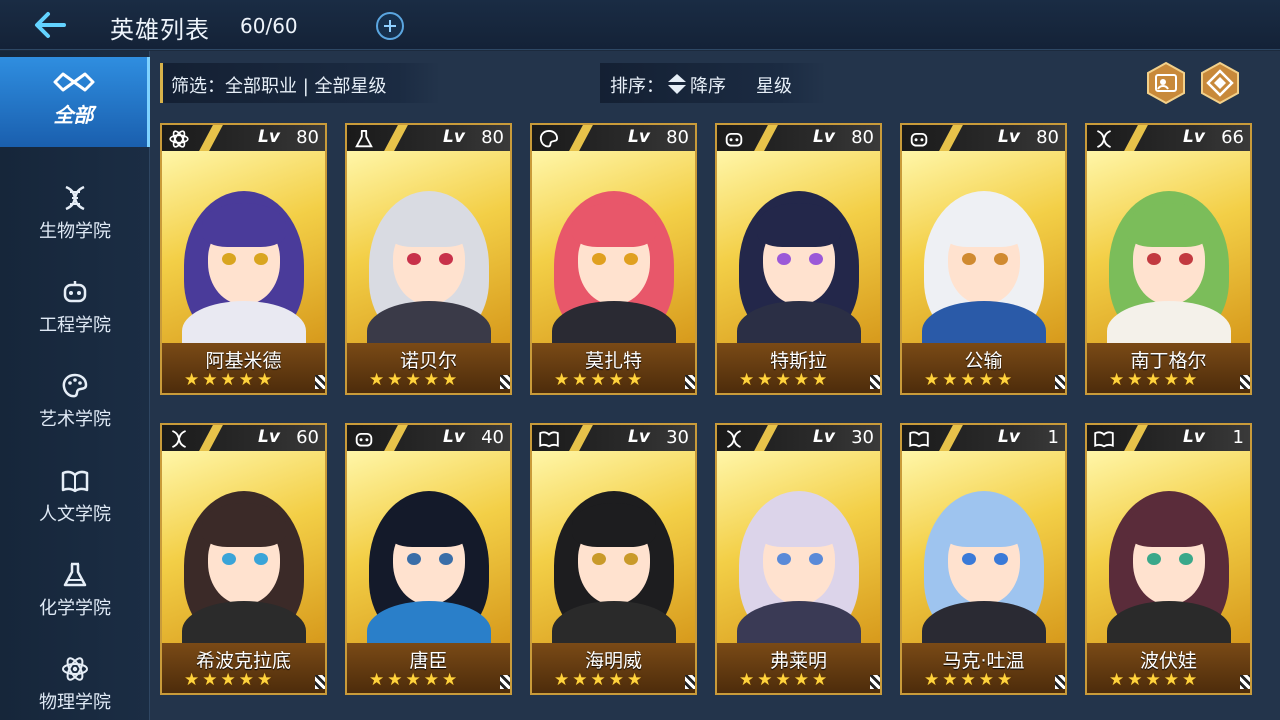 This screenshot has height=720, width=1280. I want to click on hero-card: Lv 1 波伏娃 ★★★★★, so click(1168, 559).